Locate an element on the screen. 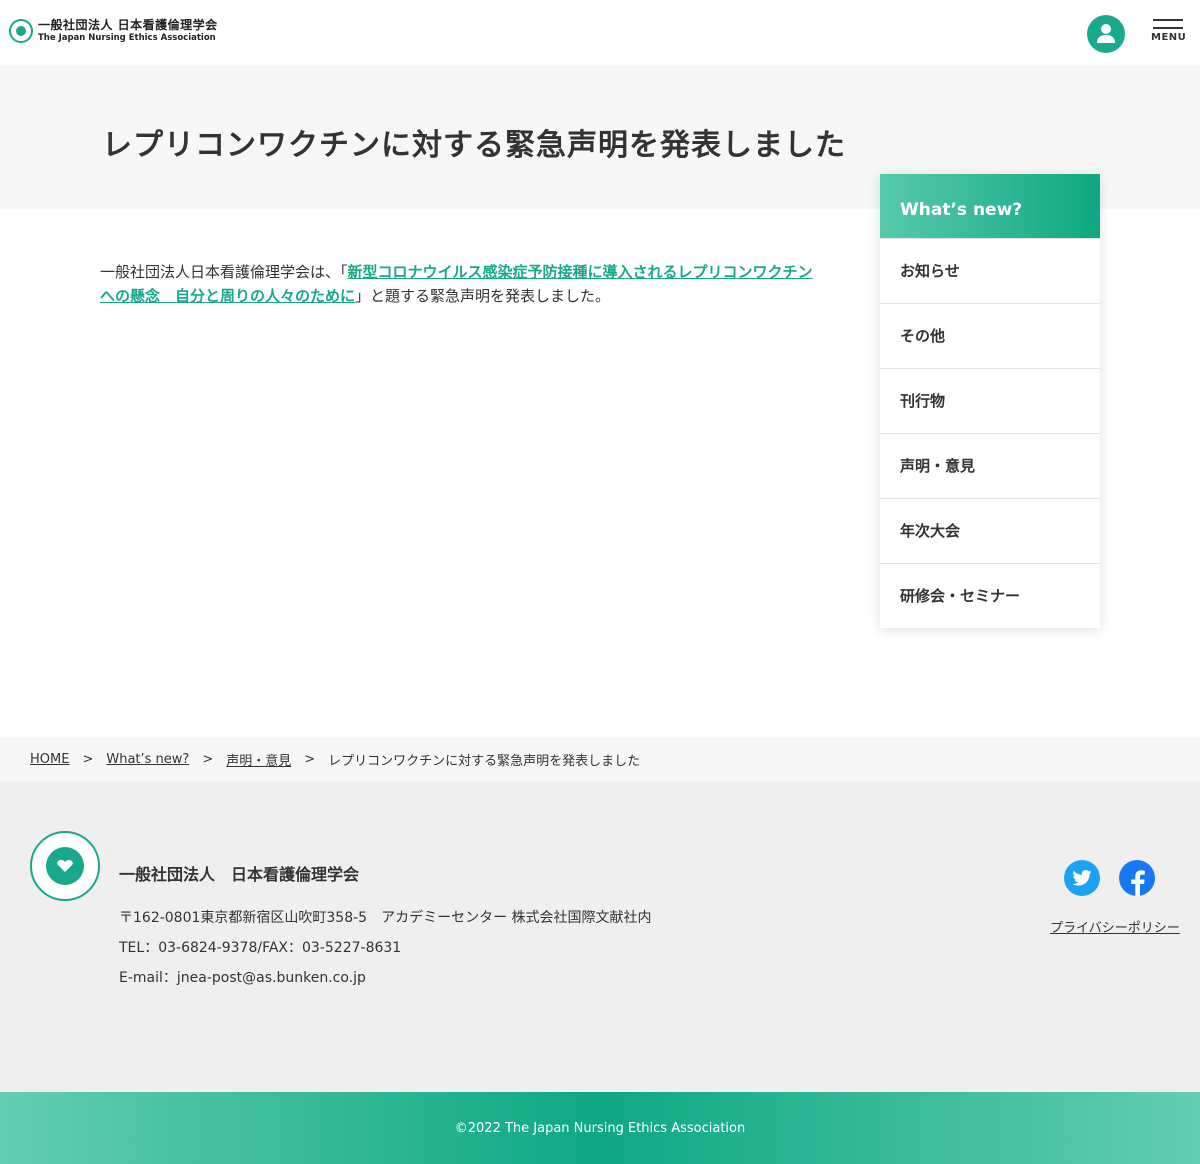 Image resolution: width=1200 pixels, height=1164 pixels. logo-title-jp: 一般社団法人 日本看護倫理学会 is located at coordinates (128, 25).